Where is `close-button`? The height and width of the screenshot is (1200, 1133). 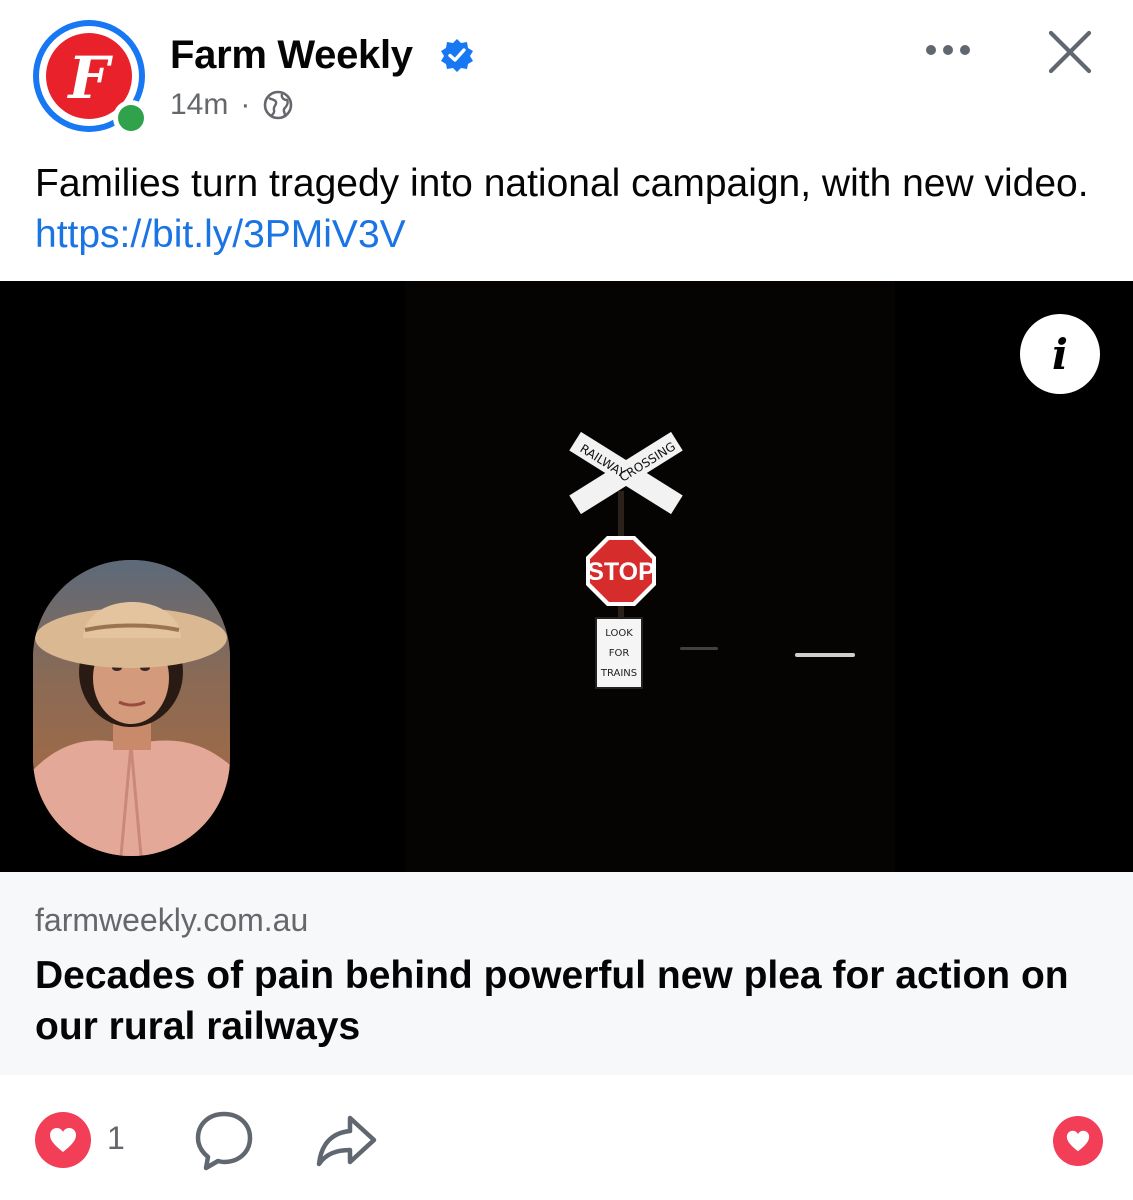
close-button is located at coordinates (1070, 52).